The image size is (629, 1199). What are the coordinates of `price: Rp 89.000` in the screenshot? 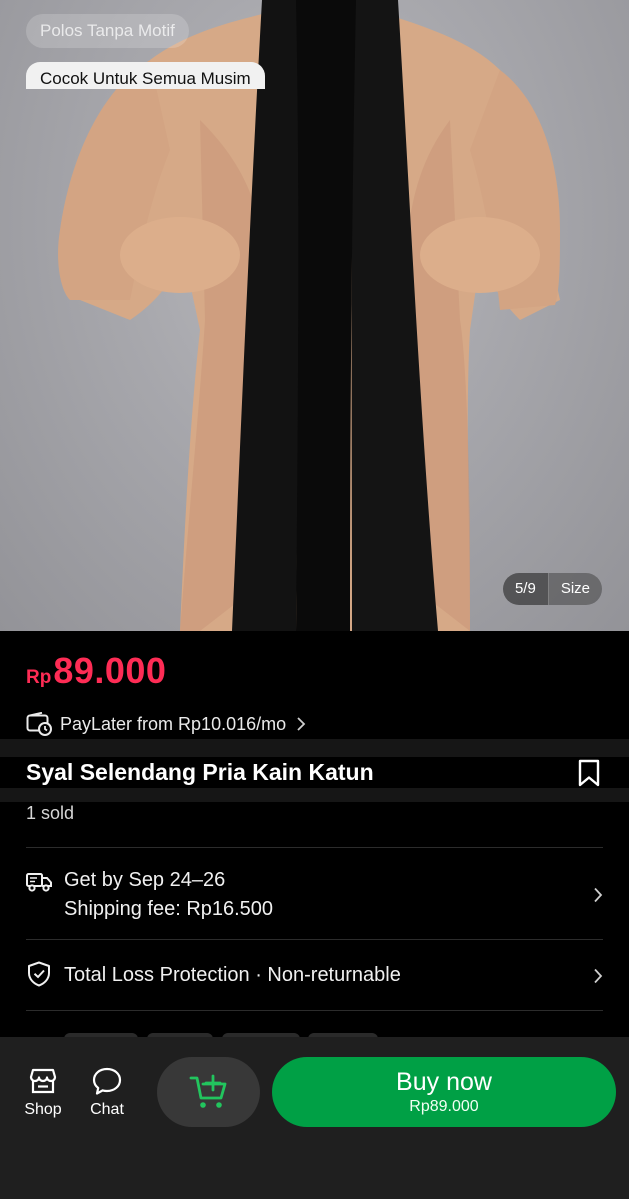 It's located at (96, 671).